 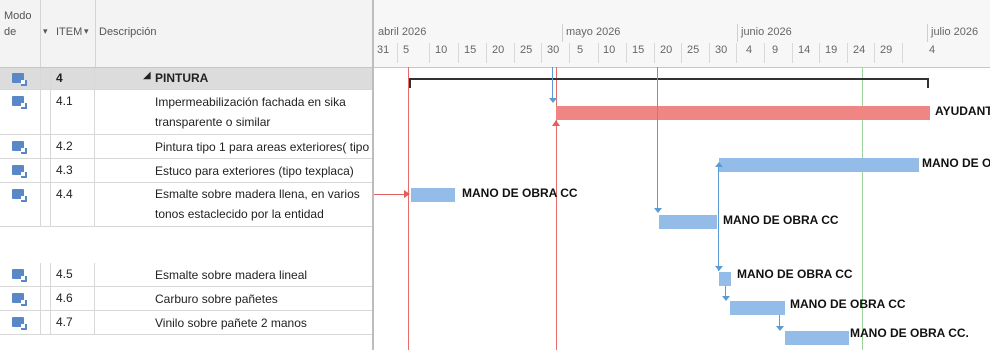 I want to click on description-cell: Vinilo sobre pañete 2 manos, so click(x=233, y=322).